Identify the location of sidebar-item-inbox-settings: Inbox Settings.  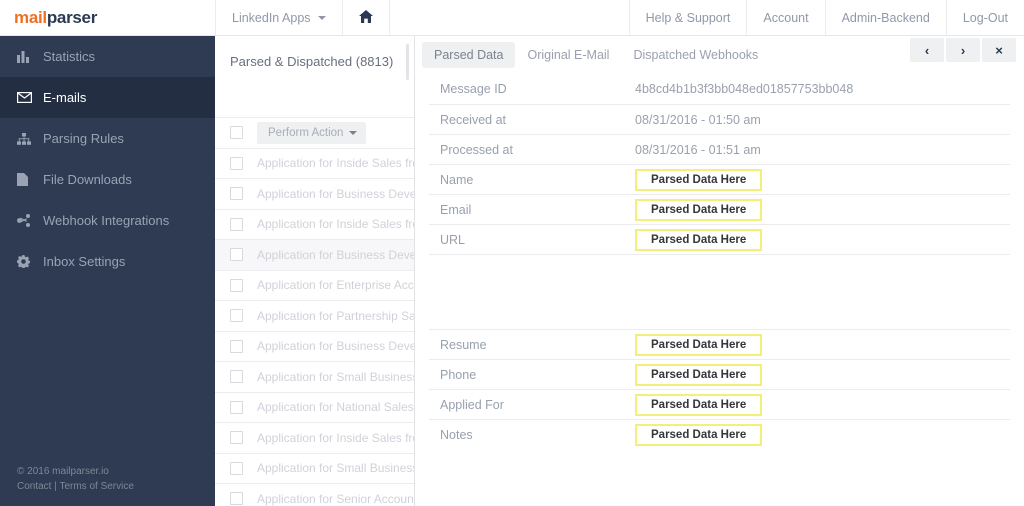
(107, 261).